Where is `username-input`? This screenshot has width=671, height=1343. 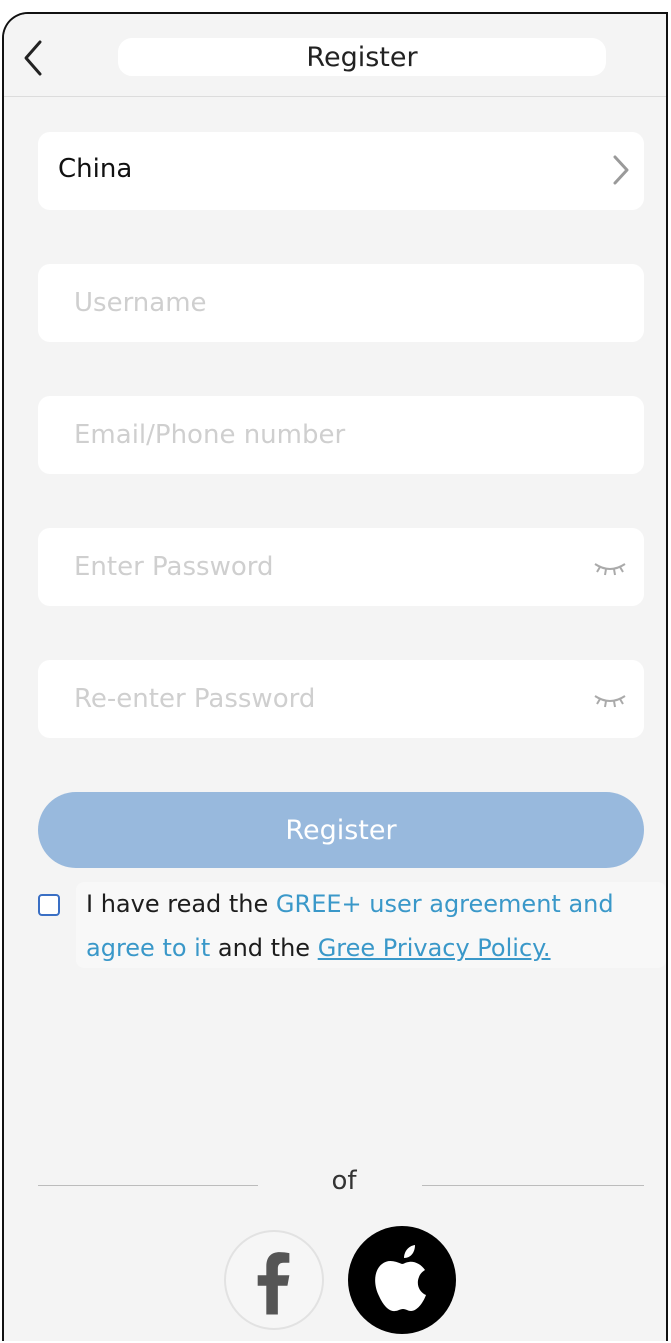 username-input is located at coordinates (324, 303).